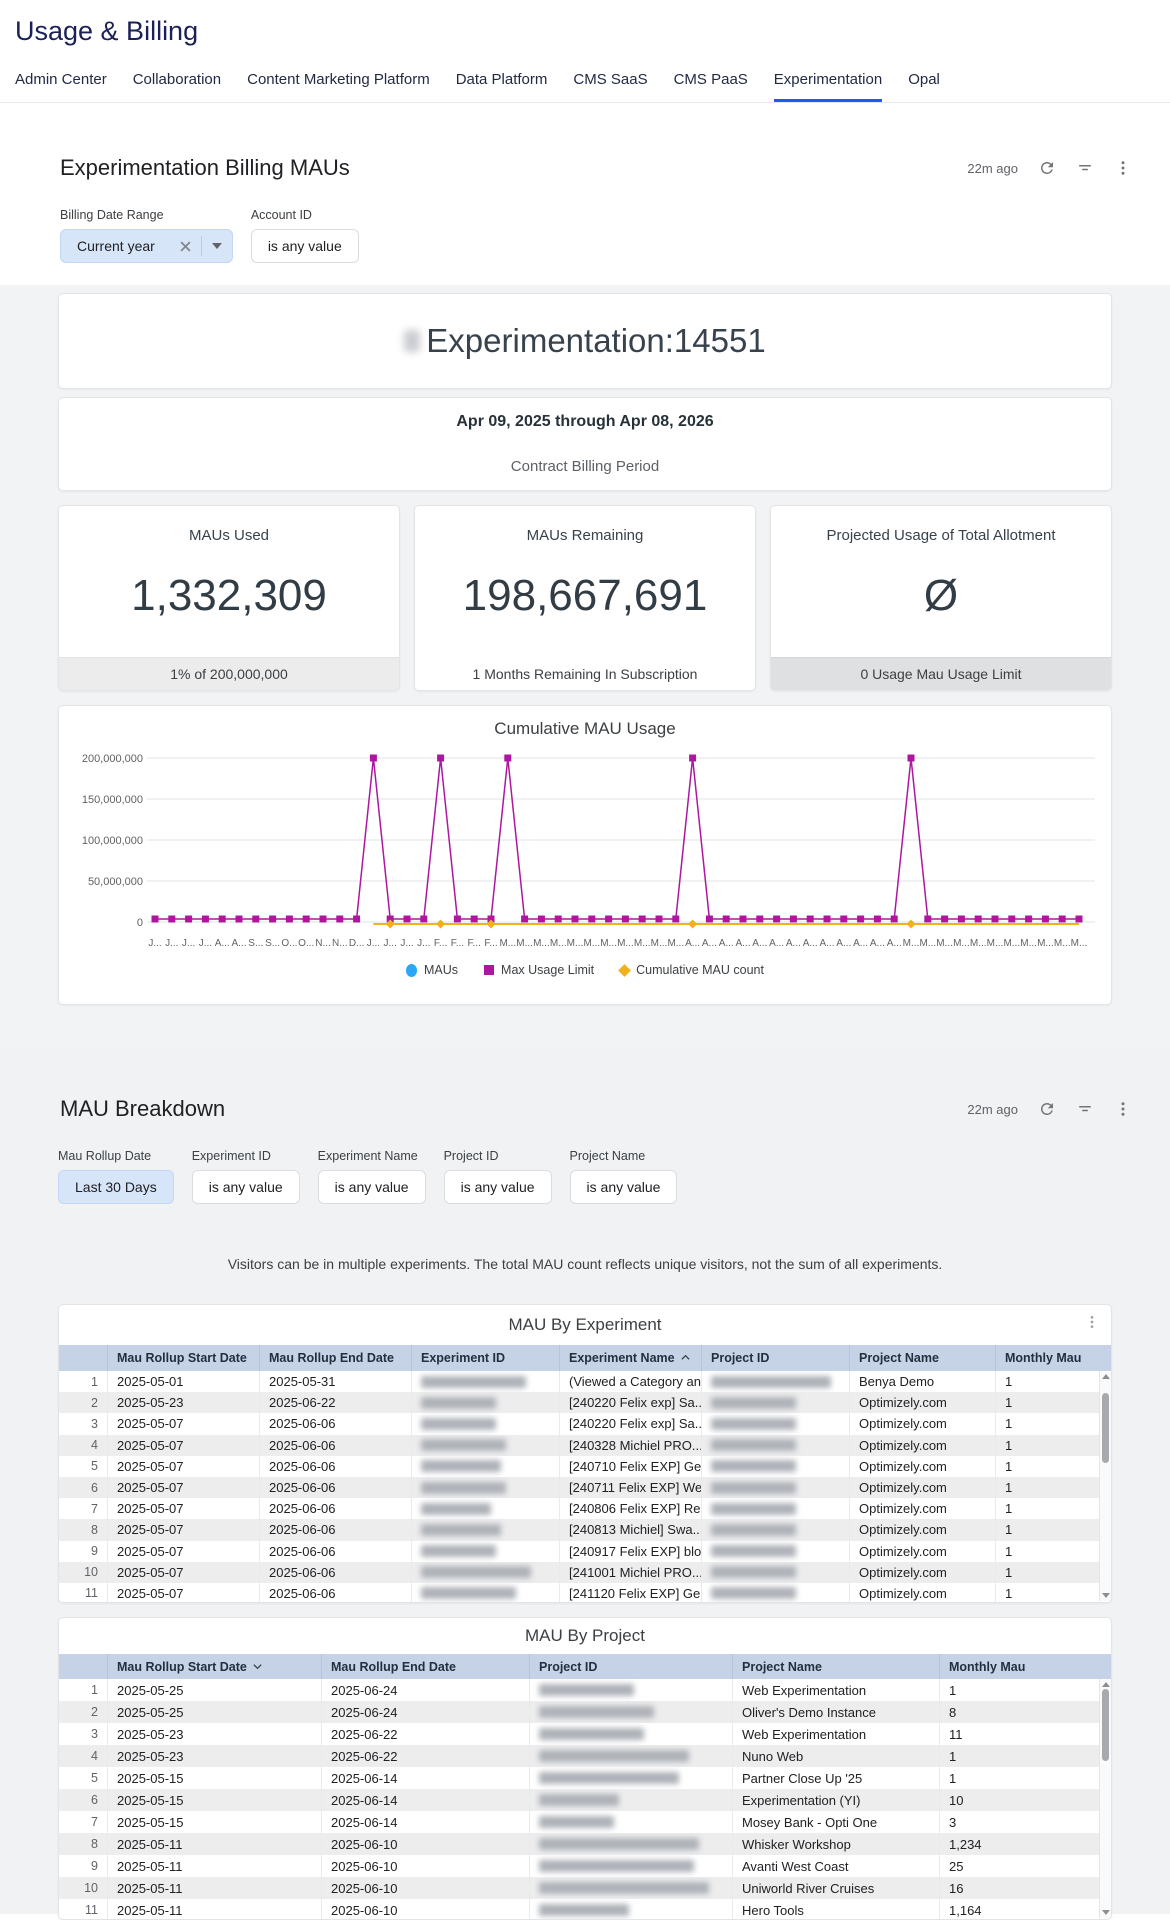 This screenshot has height=1920, width=1170. I want to click on table-cell: 2025-06-10, so click(425, 1888).